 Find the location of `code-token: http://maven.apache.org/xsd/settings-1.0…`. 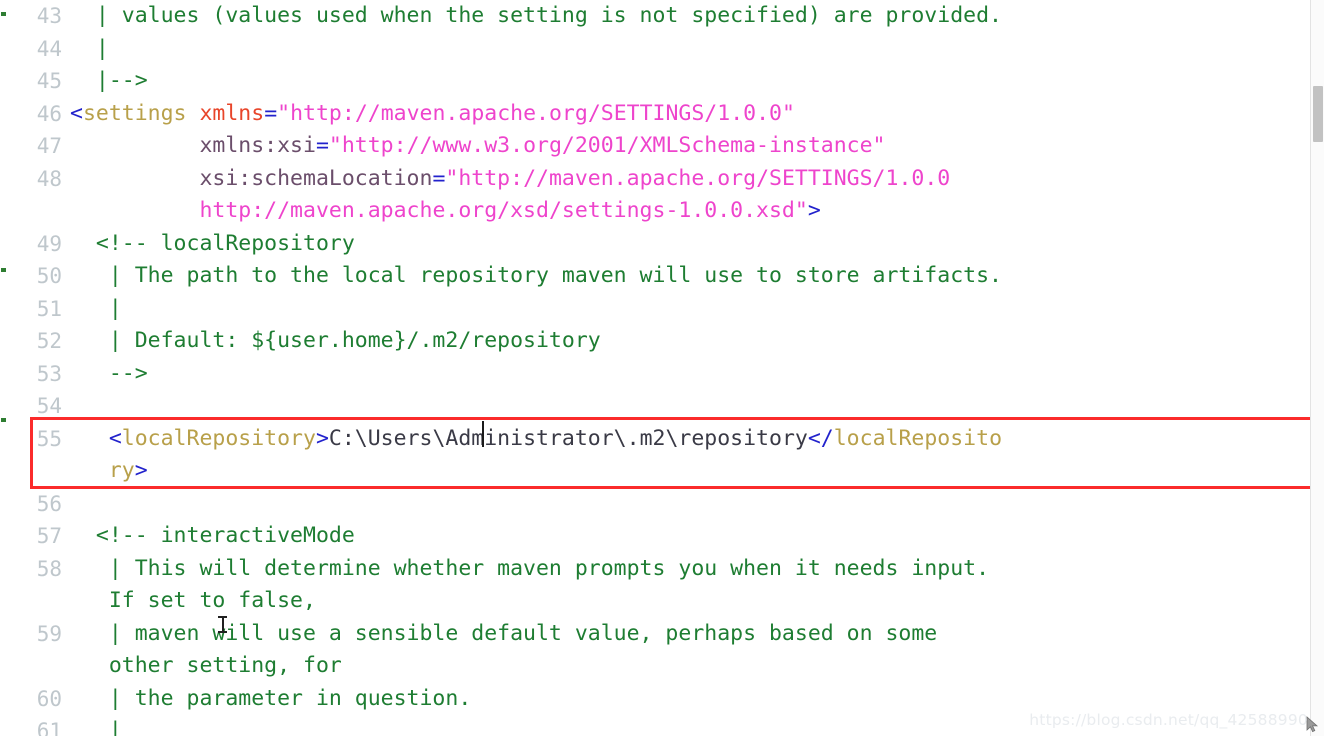

code-token: http://maven.apache.org/xsd/settings-1.0… is located at coordinates (503, 210).